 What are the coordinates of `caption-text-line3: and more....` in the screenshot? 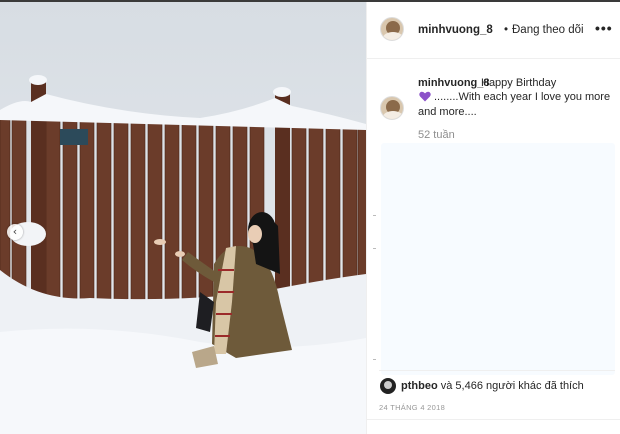 It's located at (447, 112).